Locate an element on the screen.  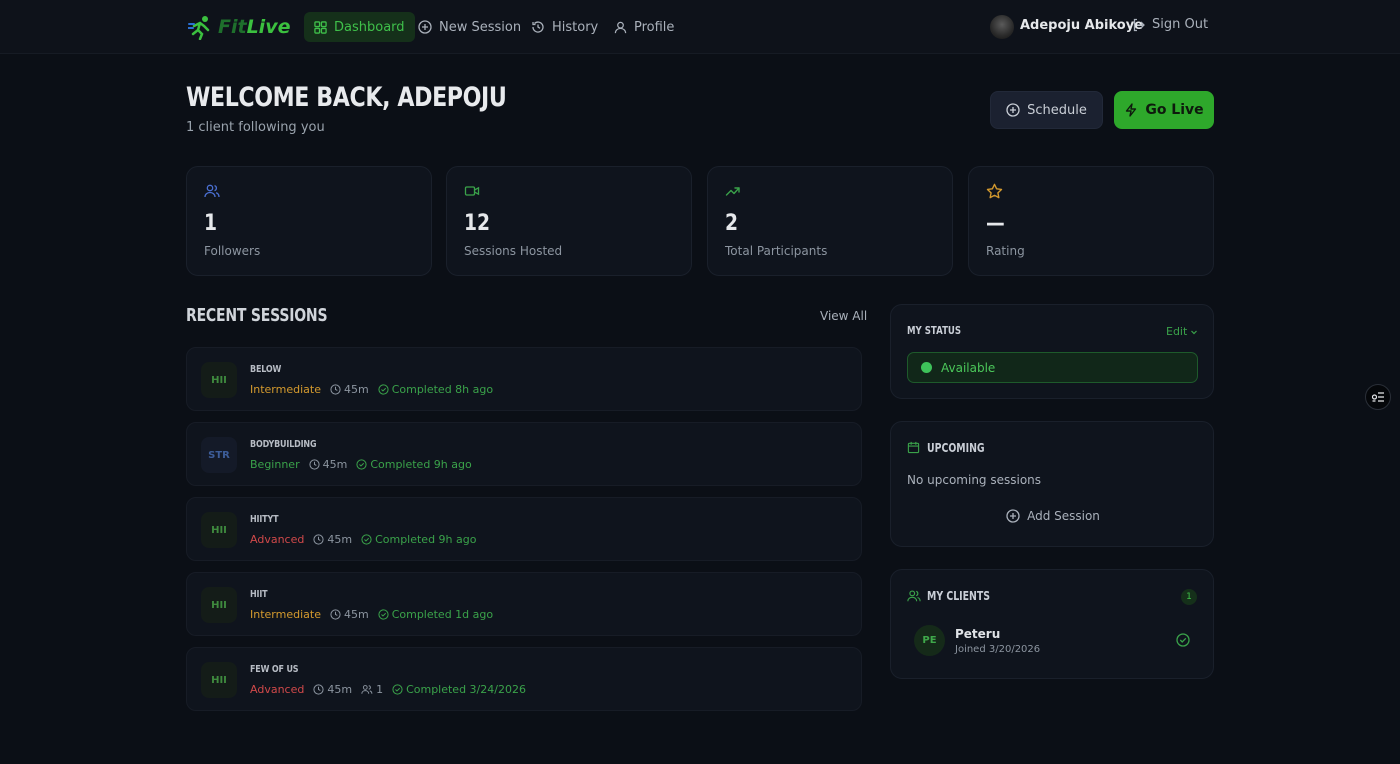
stat-value: — is located at coordinates (995, 223).